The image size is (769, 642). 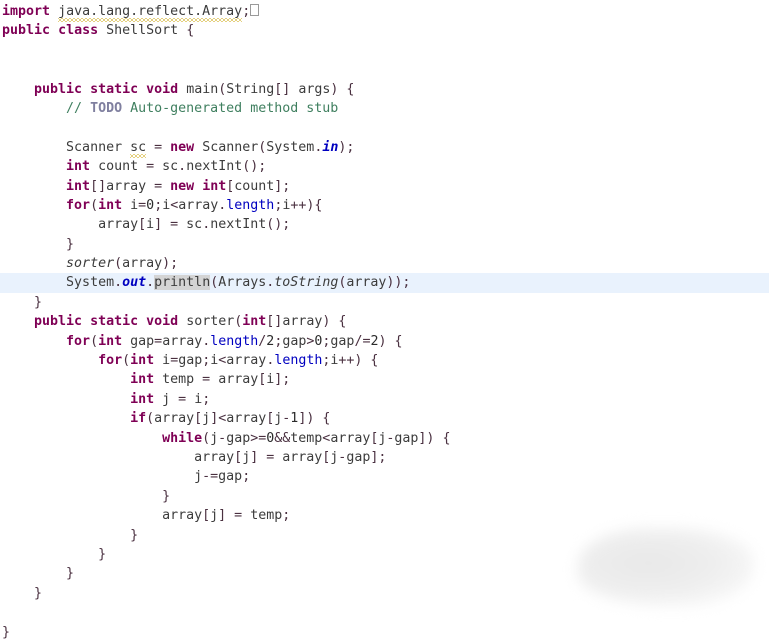 I want to click on code-line: public class ShellSort {, so click(x=384, y=30).